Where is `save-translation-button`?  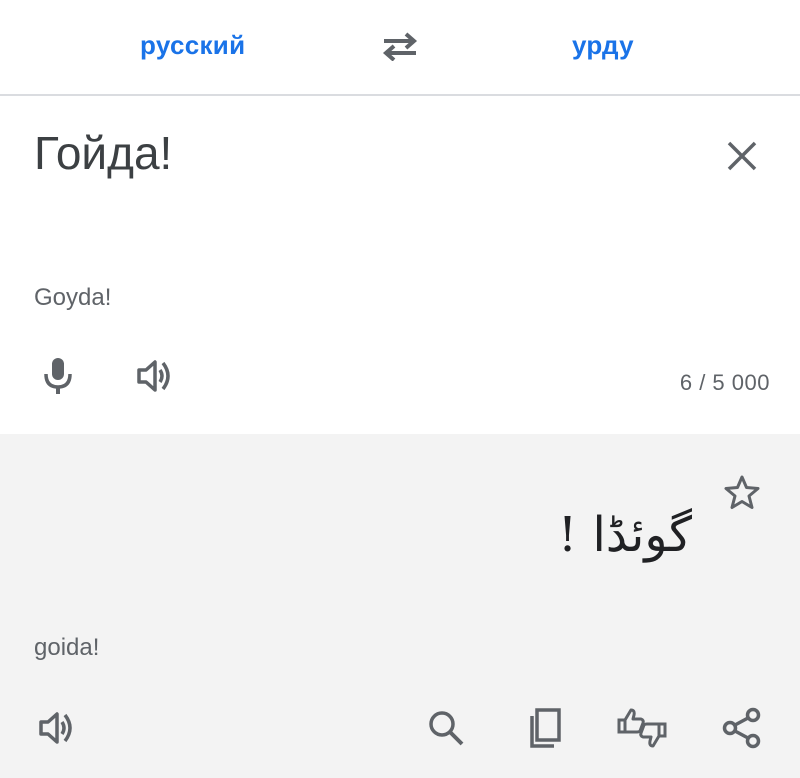 save-translation-button is located at coordinates (742, 492).